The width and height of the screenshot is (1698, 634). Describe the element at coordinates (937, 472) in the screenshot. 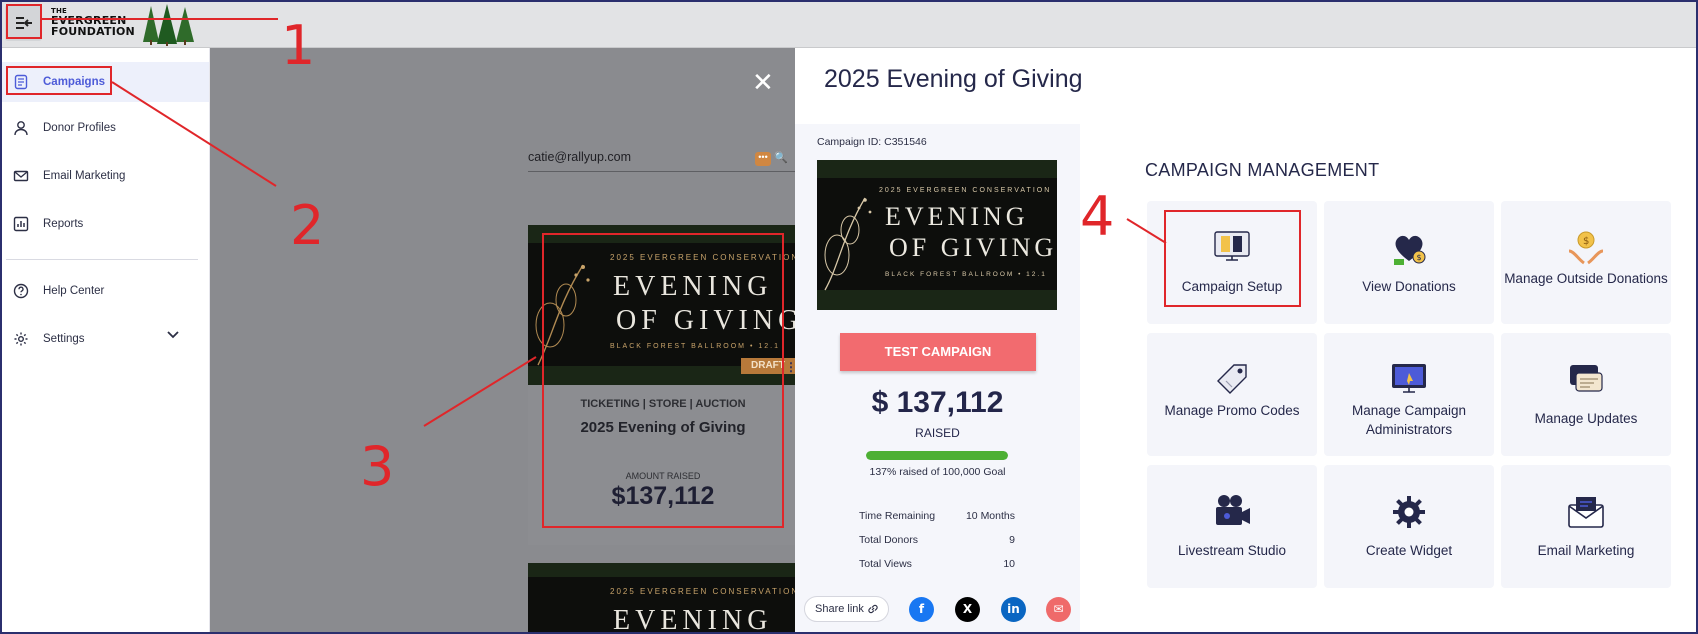

I see `progress-text: 137% raised of 100,000 Goal` at that location.